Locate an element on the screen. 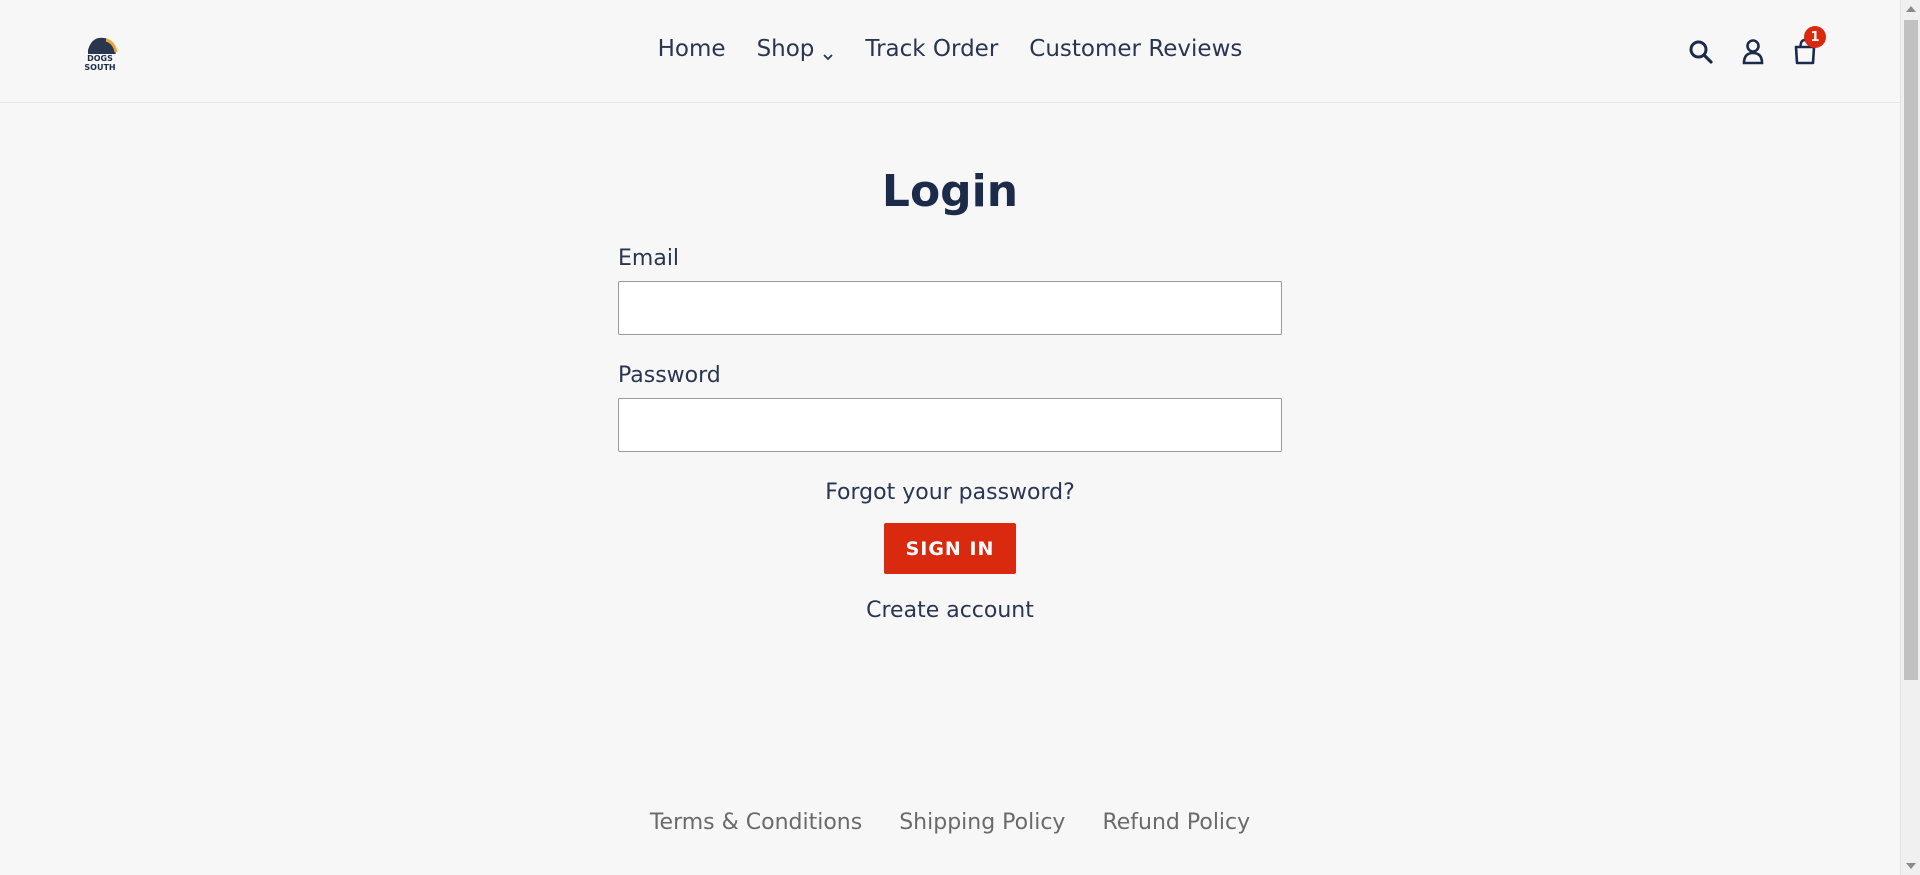  nav-home-label: Home is located at coordinates (691, 49).